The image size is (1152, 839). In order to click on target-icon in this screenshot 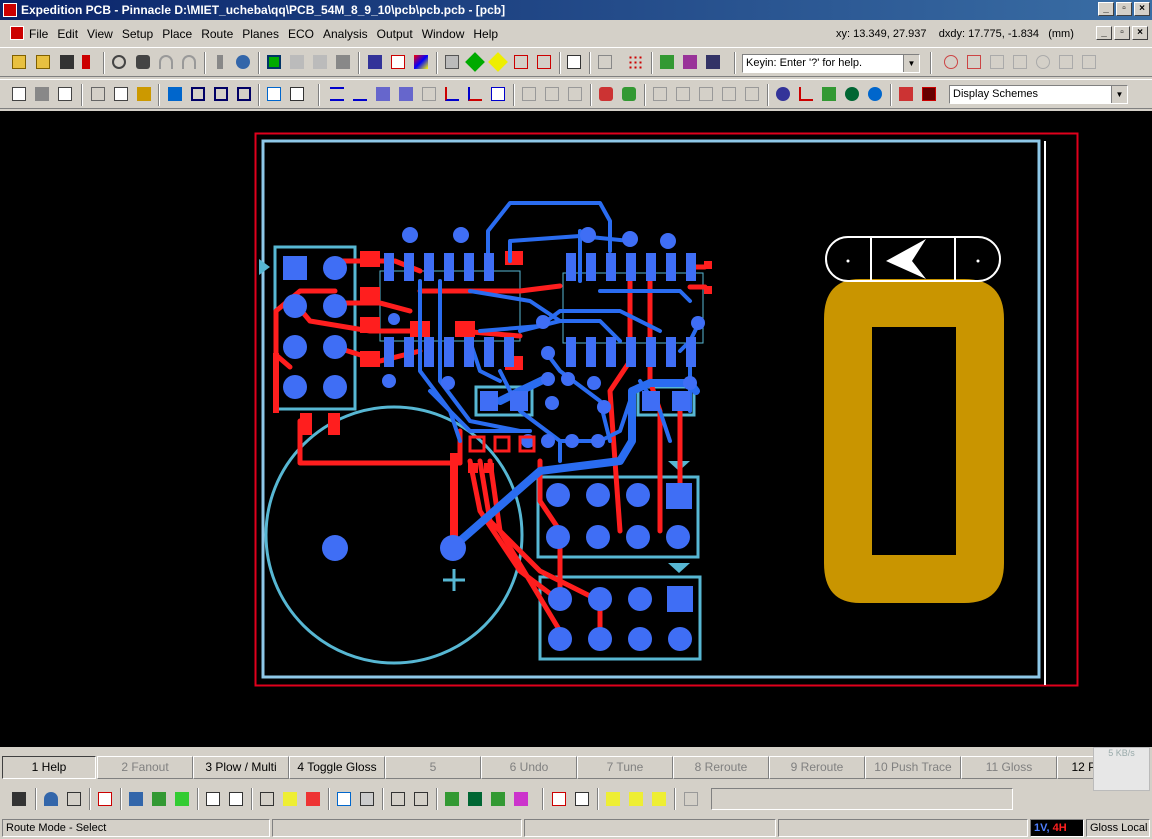, I will do `click(1043, 62)`.